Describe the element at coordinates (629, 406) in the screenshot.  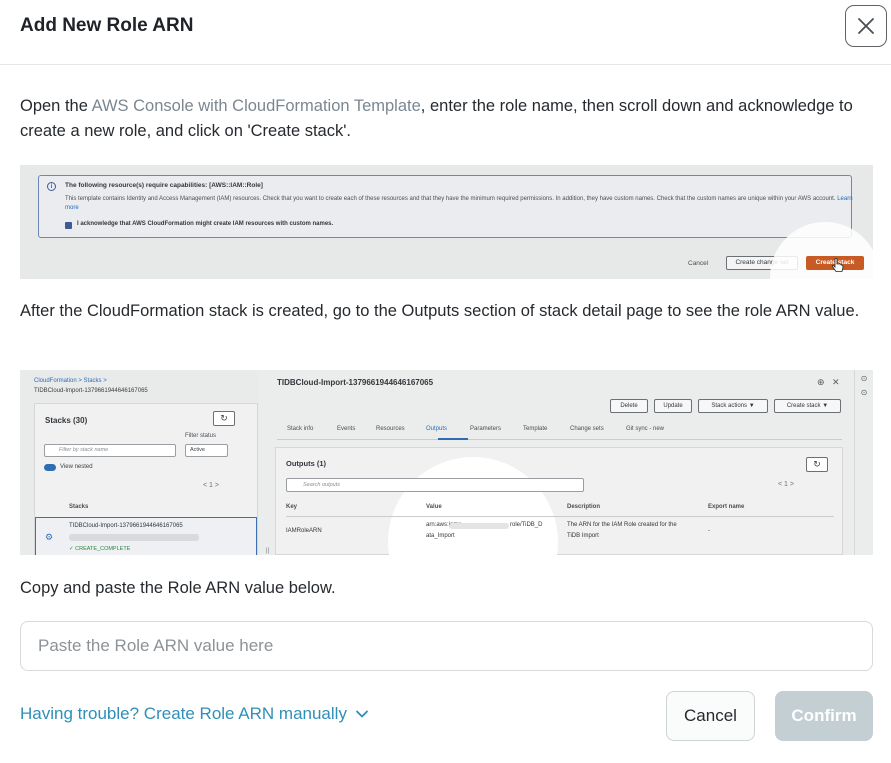
I see `delete-button: Delete` at that location.